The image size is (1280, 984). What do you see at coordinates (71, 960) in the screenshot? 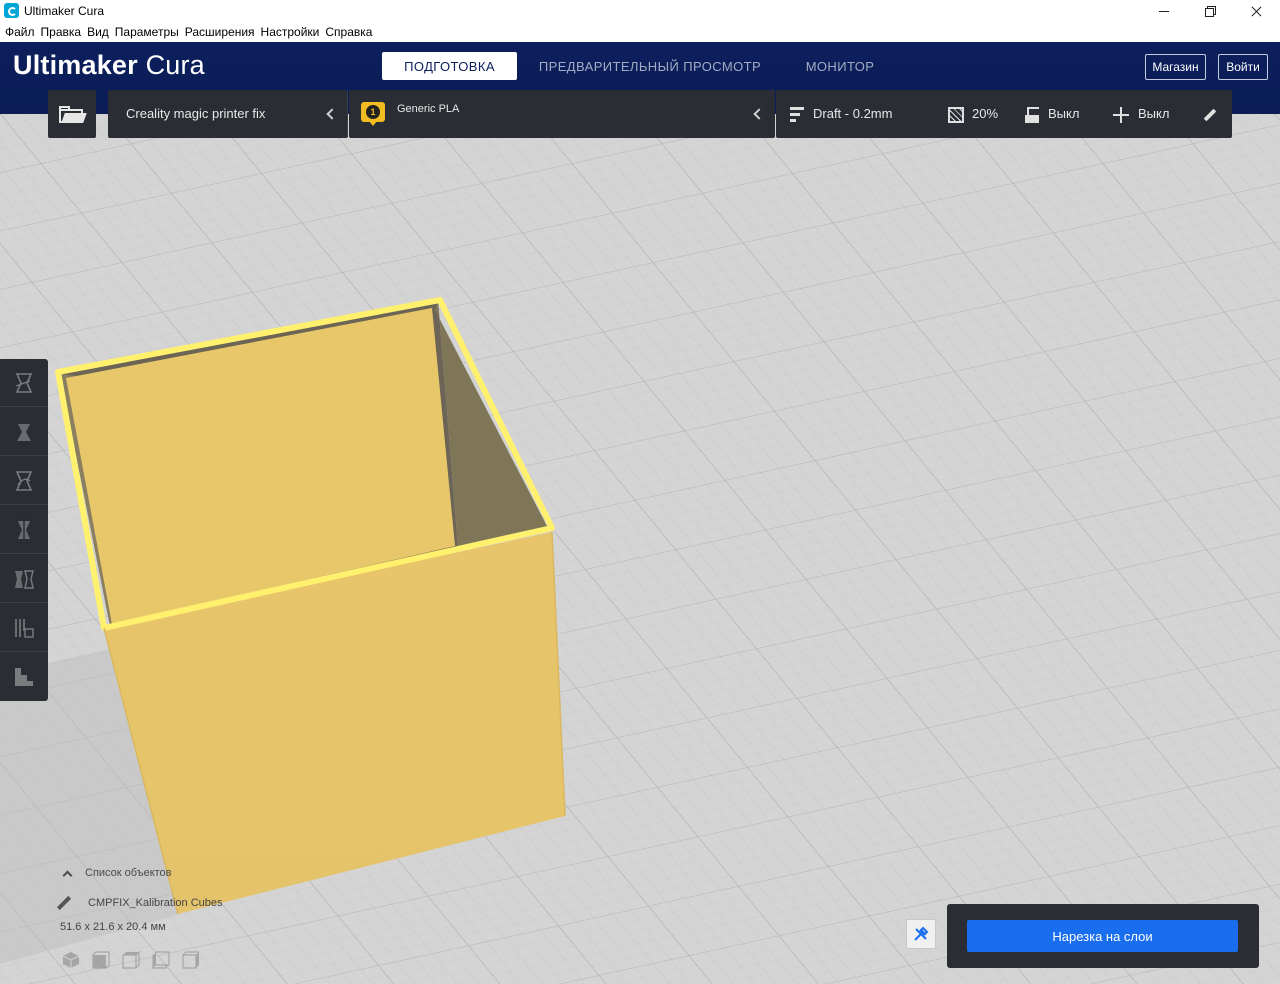
I see `view-3d-icon` at bounding box center [71, 960].